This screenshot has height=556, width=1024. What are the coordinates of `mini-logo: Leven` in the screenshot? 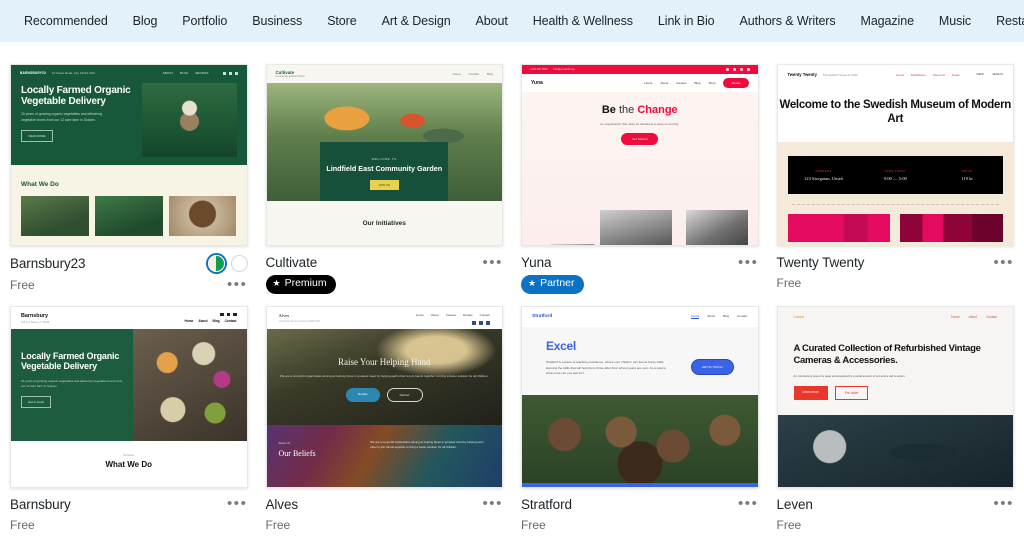 It's located at (798, 316).